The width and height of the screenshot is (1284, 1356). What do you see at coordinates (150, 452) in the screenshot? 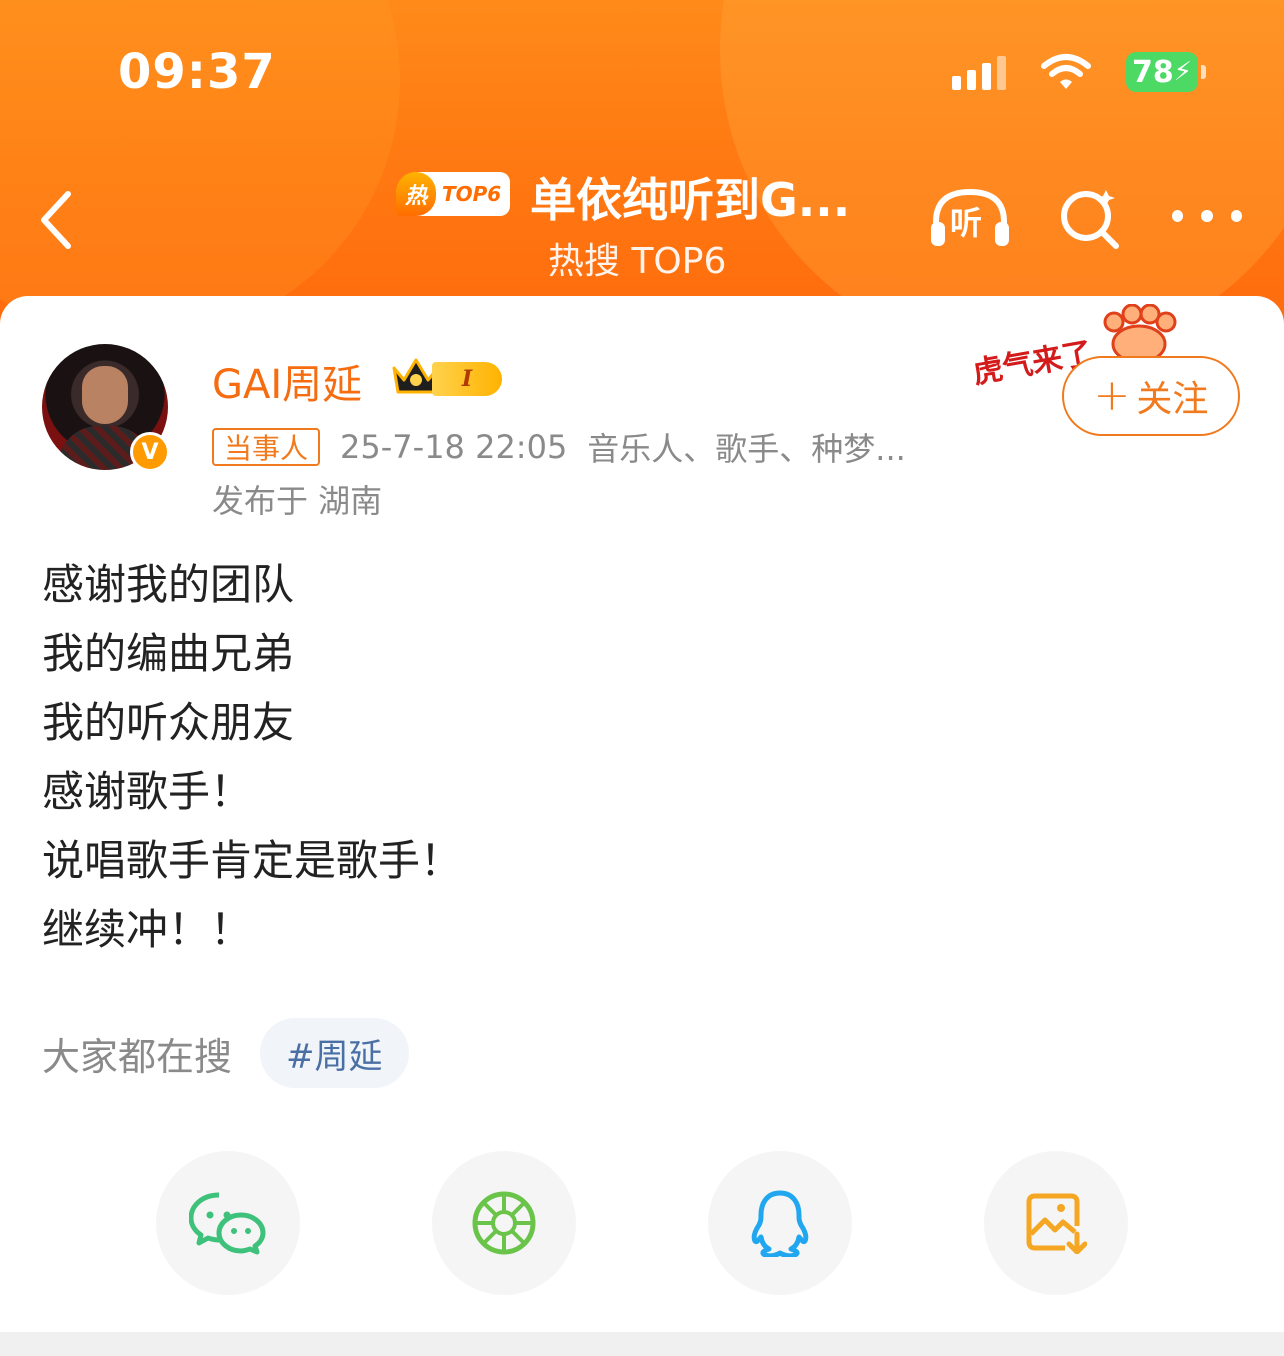
I see `verified-badge-icon: V` at bounding box center [150, 452].